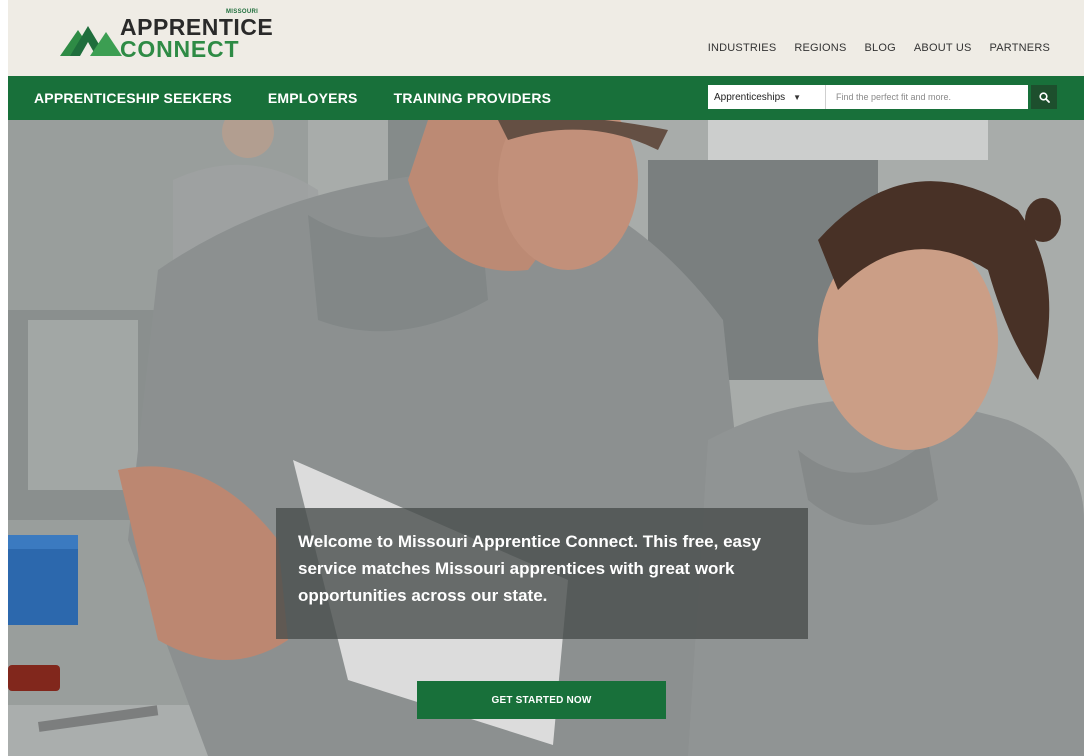 The image size is (1084, 756). I want to click on search-category-select: Apprenticeships ▼, so click(767, 97).